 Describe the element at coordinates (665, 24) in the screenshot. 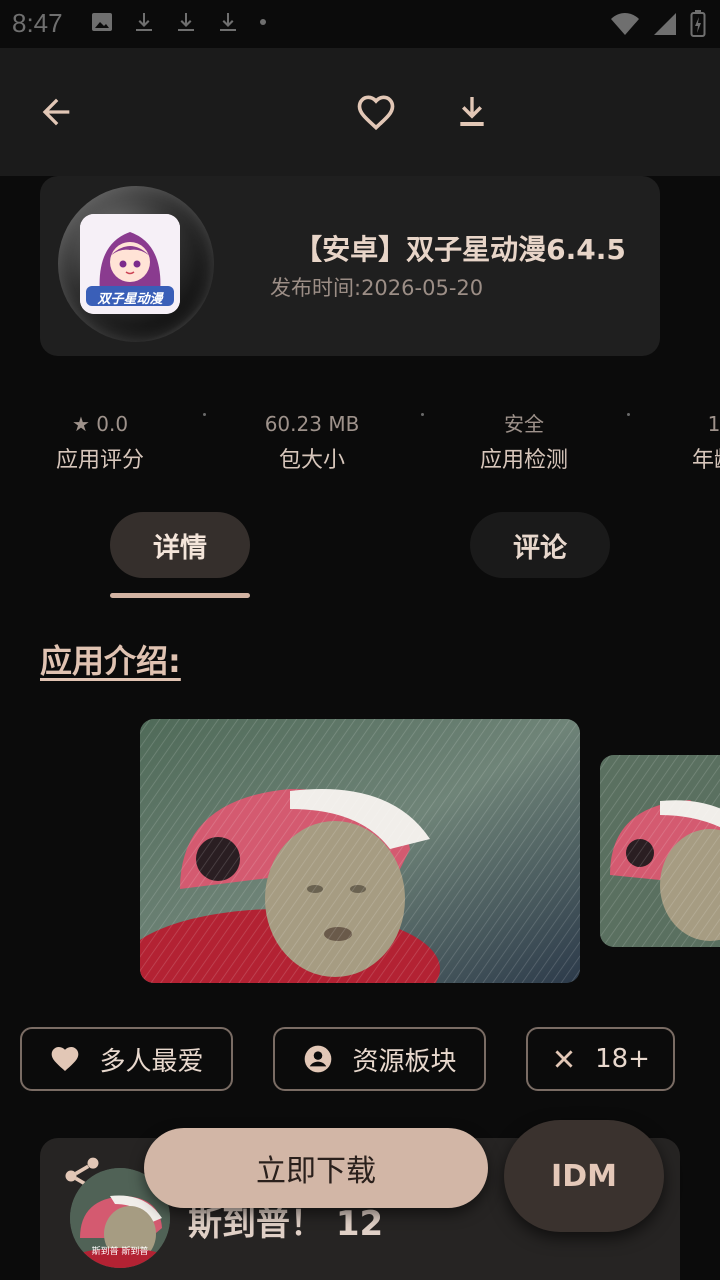

I see `signal-icon` at that location.